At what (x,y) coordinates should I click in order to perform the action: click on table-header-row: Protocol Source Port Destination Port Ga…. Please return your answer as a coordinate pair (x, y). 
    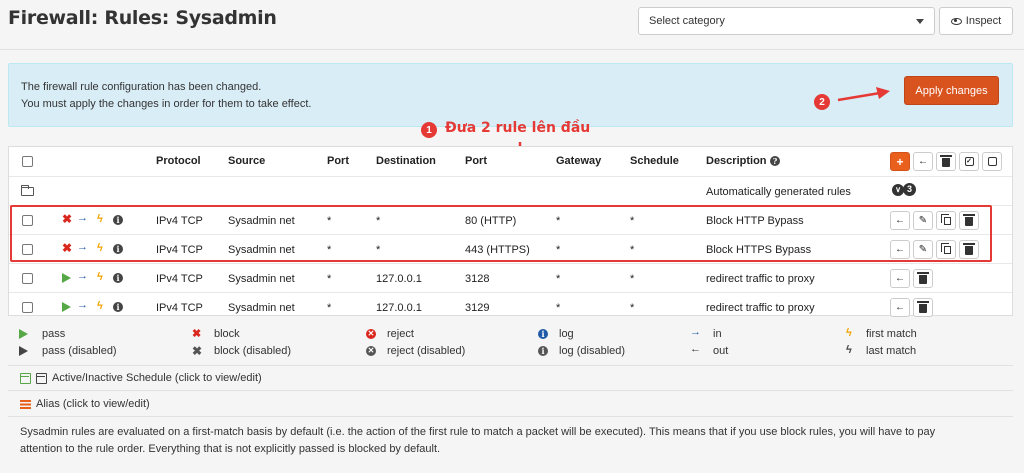
    Looking at the image, I should click on (510, 161).